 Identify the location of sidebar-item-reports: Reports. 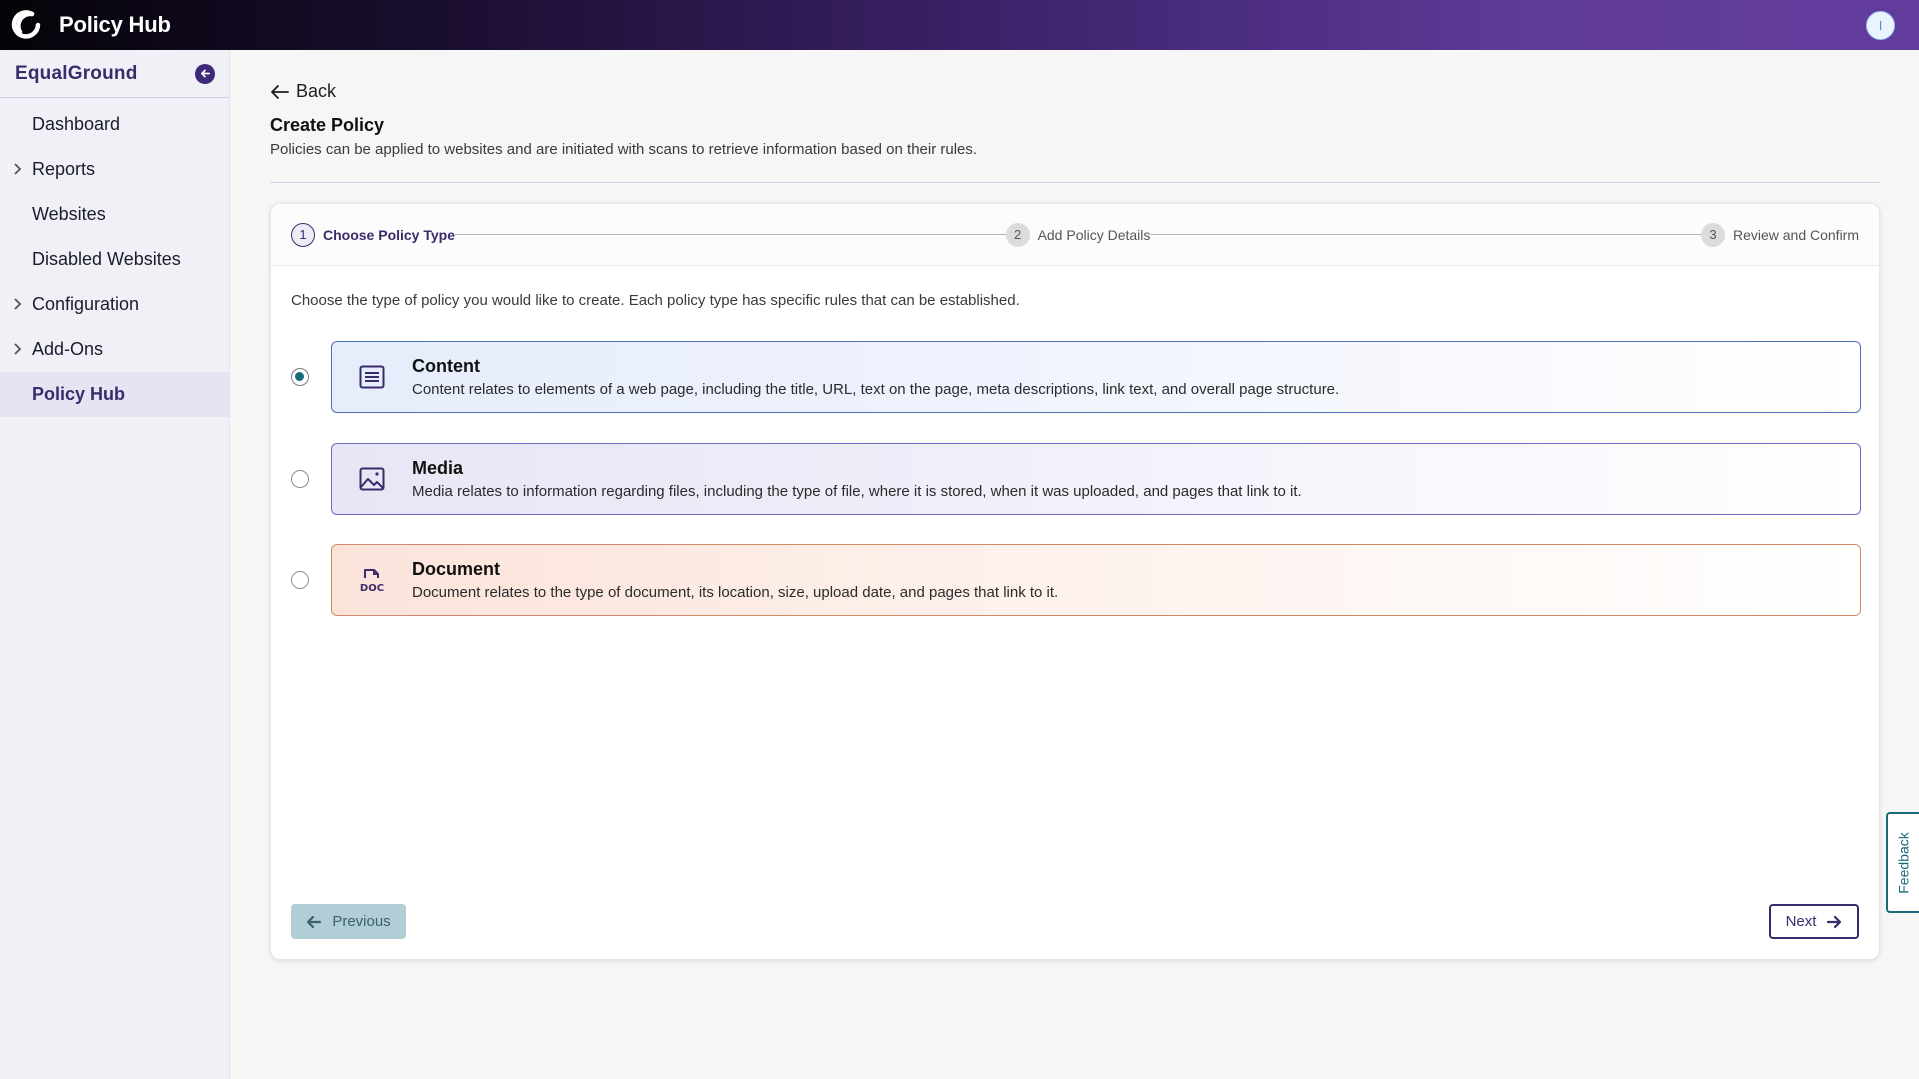
(114, 169).